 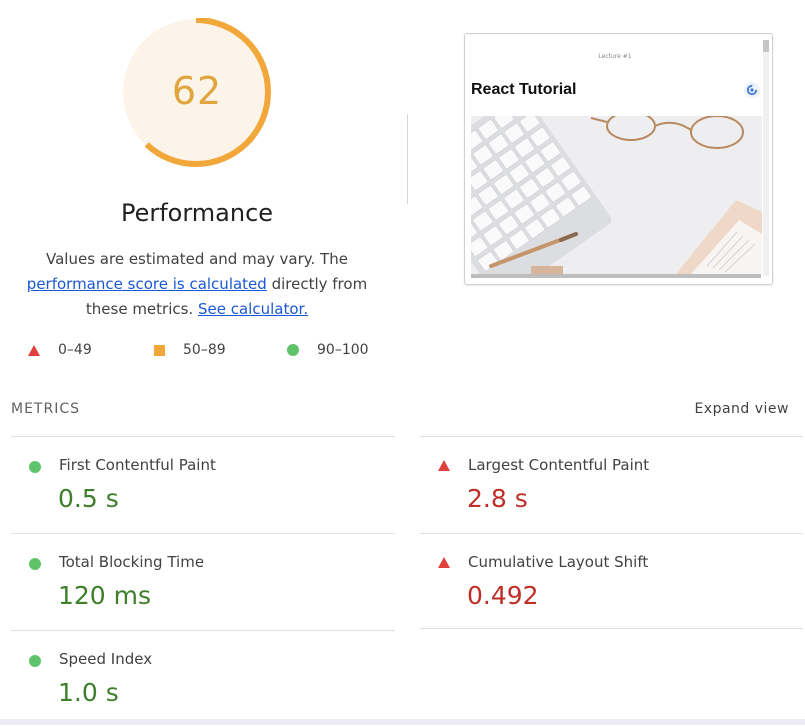 What do you see at coordinates (497, 498) in the screenshot?
I see `metric-value: 2.8 s` at bounding box center [497, 498].